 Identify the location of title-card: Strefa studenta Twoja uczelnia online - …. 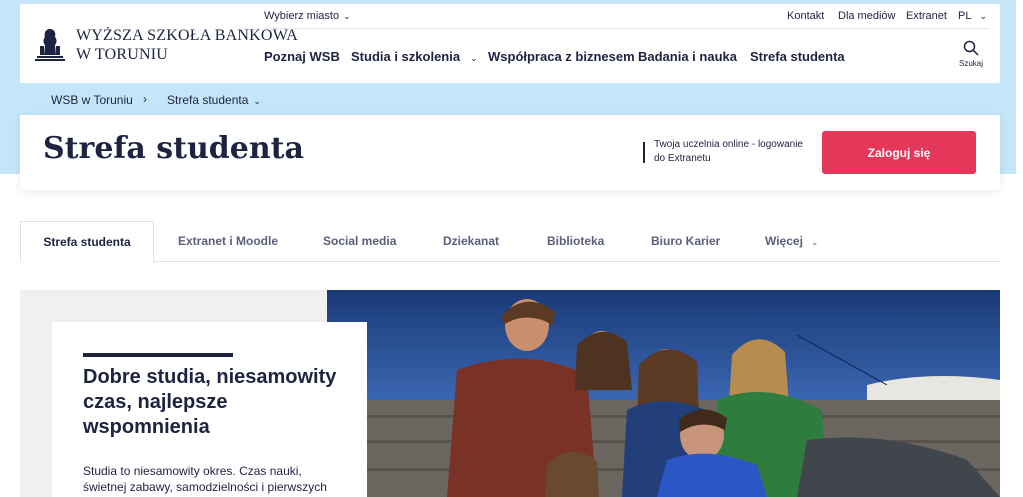
(510, 152).